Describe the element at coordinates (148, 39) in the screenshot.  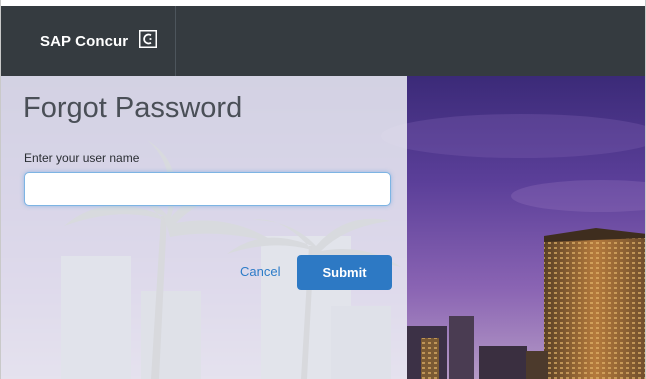
I see `concur-c-logo-icon` at that location.